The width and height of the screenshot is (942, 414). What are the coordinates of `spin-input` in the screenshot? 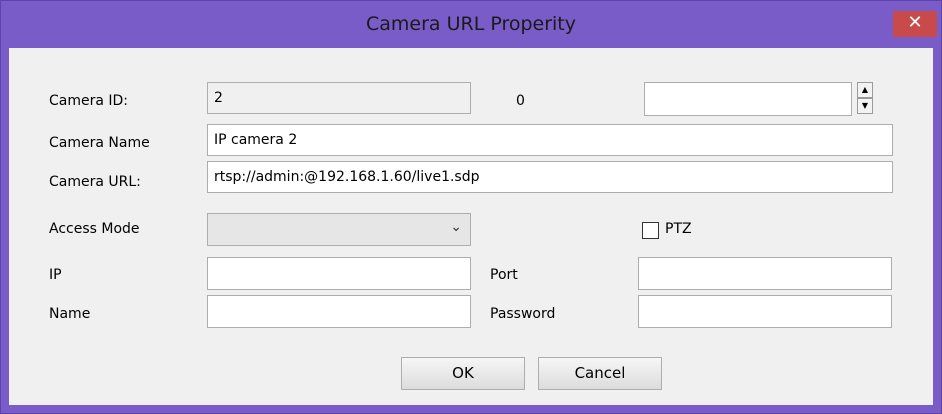 It's located at (748, 99).